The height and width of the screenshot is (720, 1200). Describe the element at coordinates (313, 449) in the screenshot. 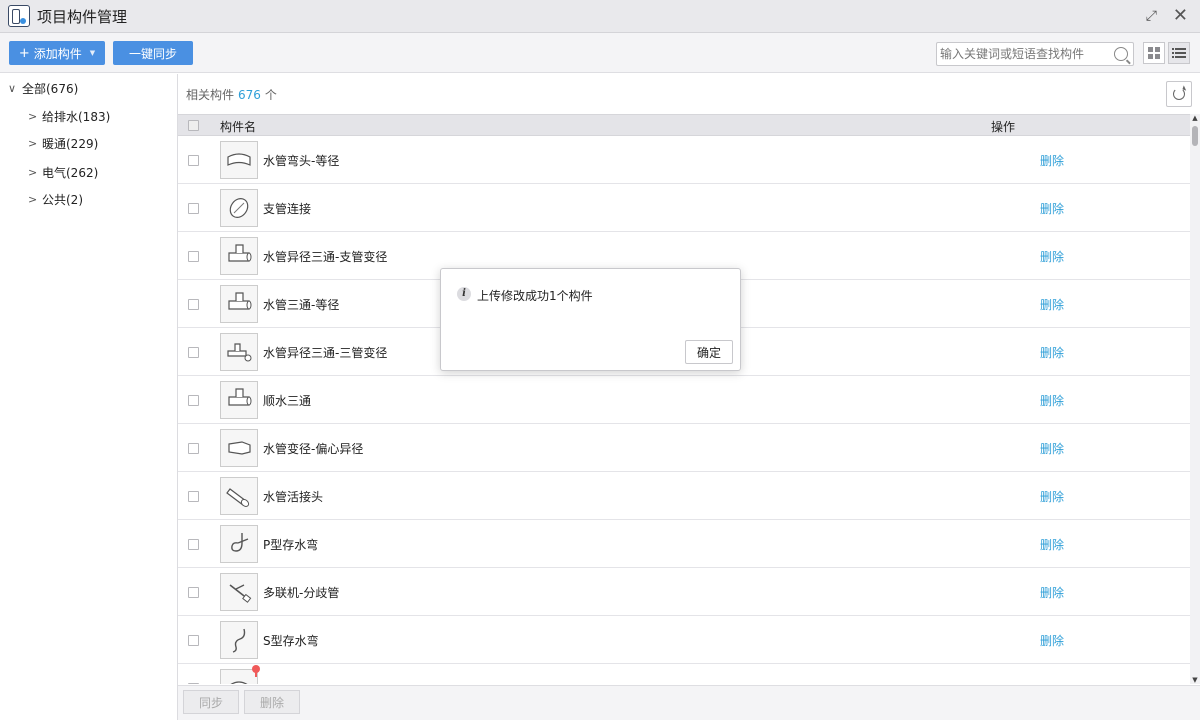

I see `component-name: 水管变径-偏心异径` at that location.